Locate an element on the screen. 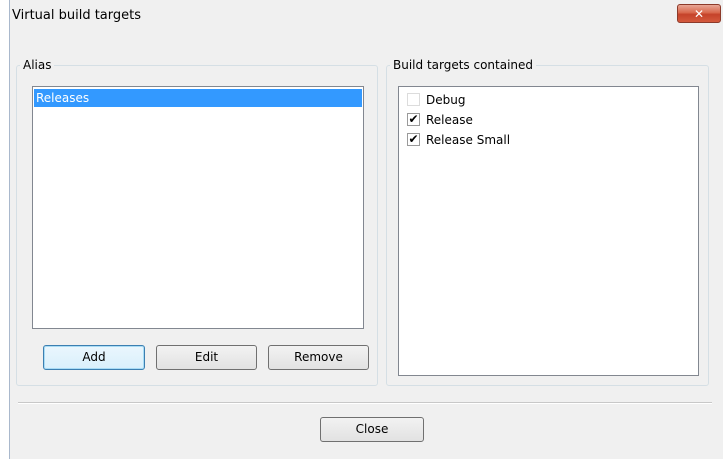 Image resolution: width=723 pixels, height=459 pixels. target-label-release-small: Release Small is located at coordinates (468, 140).